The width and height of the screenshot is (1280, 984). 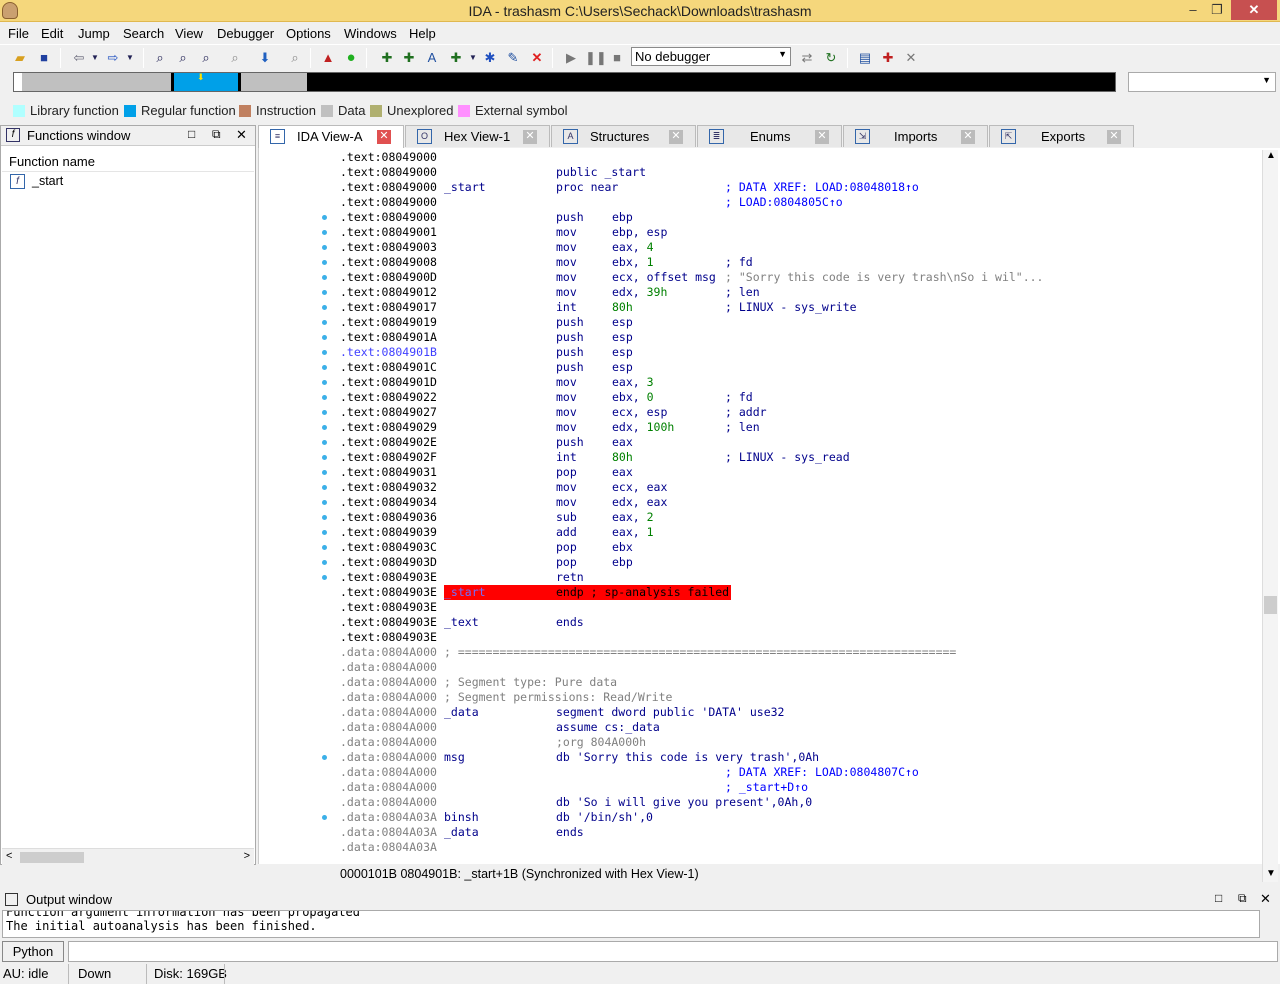 What do you see at coordinates (800, 487) in the screenshot?
I see `code-line: .text:08049032 mov ecx, eax` at bounding box center [800, 487].